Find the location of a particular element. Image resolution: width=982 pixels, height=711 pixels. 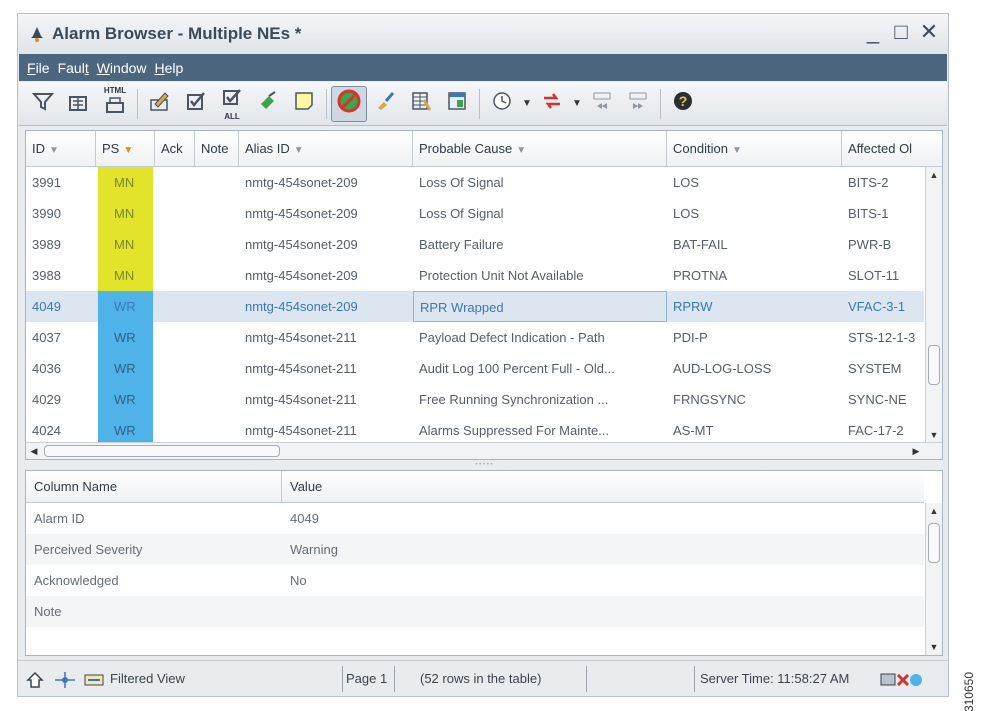

condition-cell: PROTNA is located at coordinates (700, 275).